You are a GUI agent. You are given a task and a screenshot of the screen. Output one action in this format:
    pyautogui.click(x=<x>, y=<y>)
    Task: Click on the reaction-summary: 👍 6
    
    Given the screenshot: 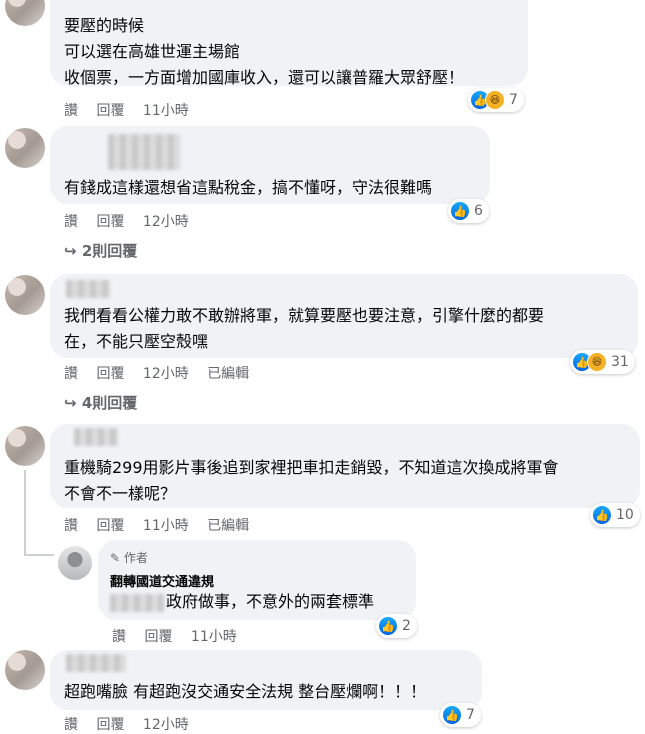 What is the action you would take?
    pyautogui.click(x=468, y=211)
    